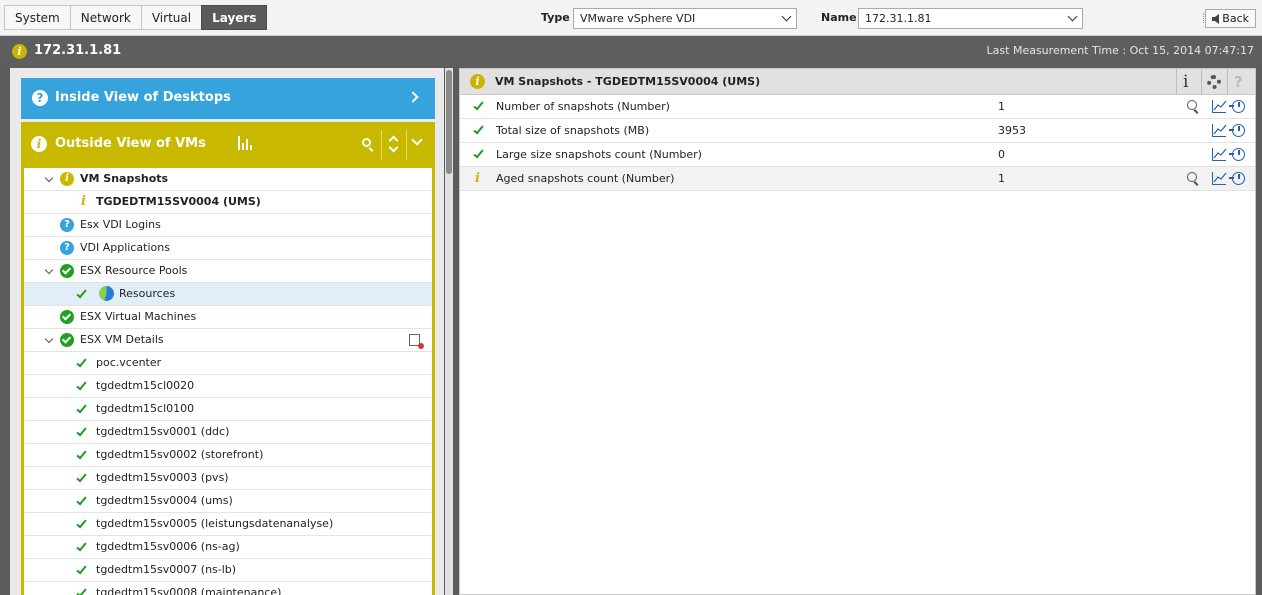  What do you see at coordinates (1001, 178) in the screenshot?
I see `measure-value: 1` at bounding box center [1001, 178].